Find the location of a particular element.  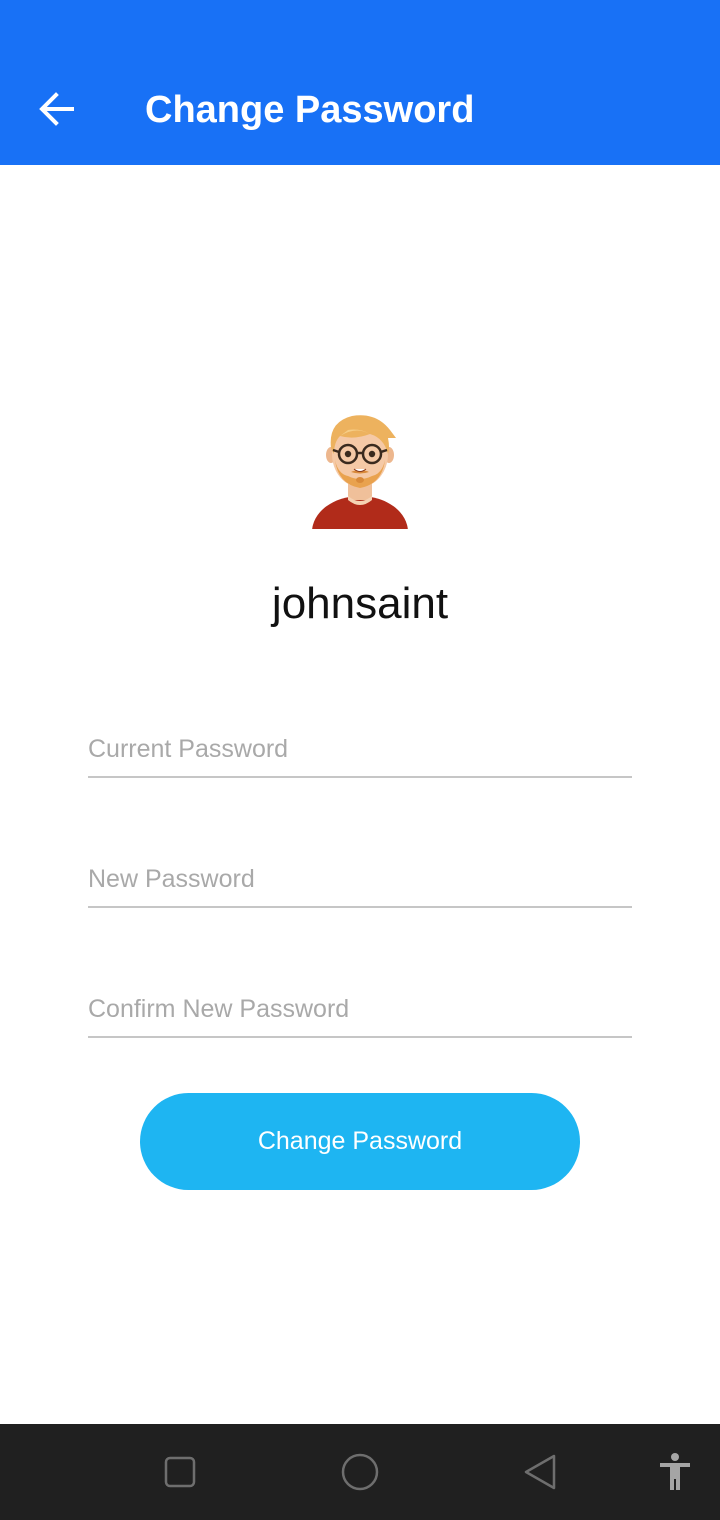

accessibility-icon is located at coordinates (675, 1471).